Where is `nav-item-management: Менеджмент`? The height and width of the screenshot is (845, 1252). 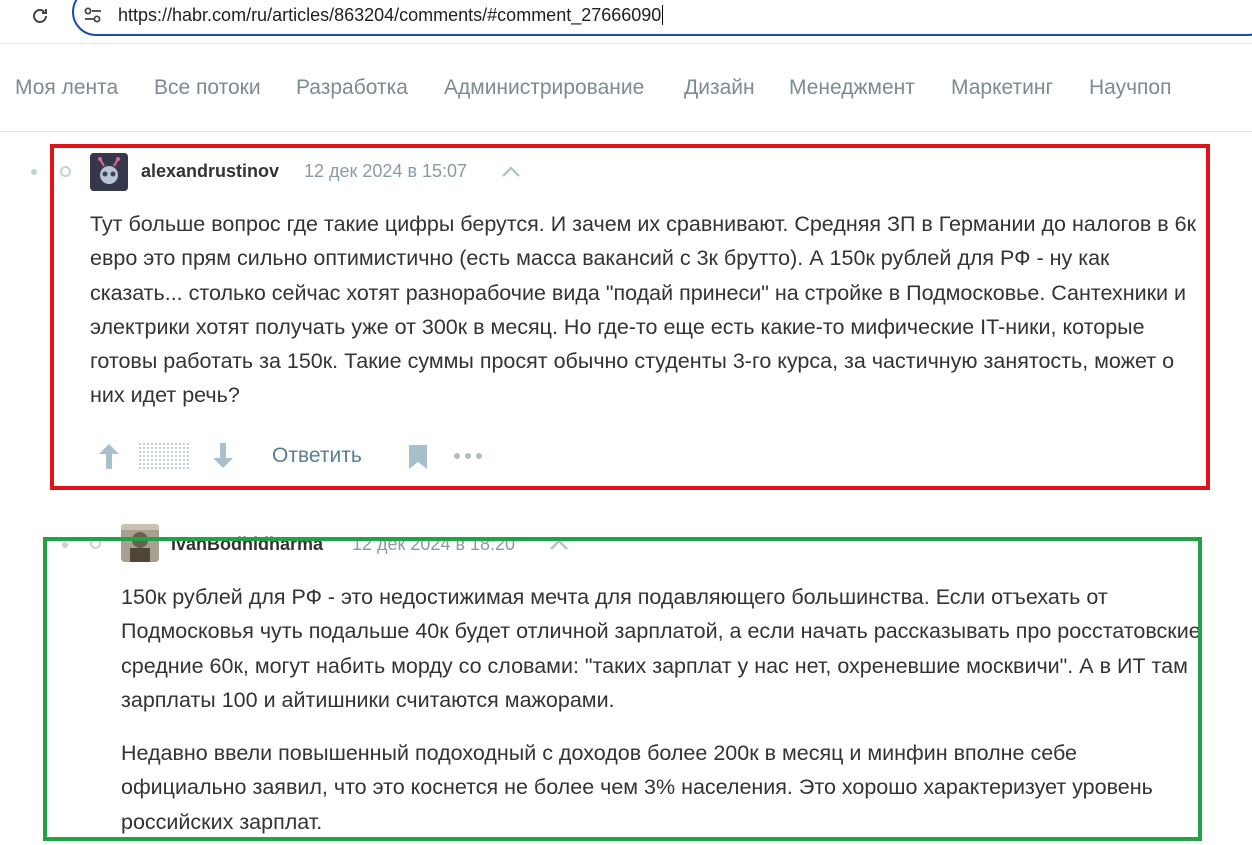
nav-item-management: Менеджмент is located at coordinates (852, 88).